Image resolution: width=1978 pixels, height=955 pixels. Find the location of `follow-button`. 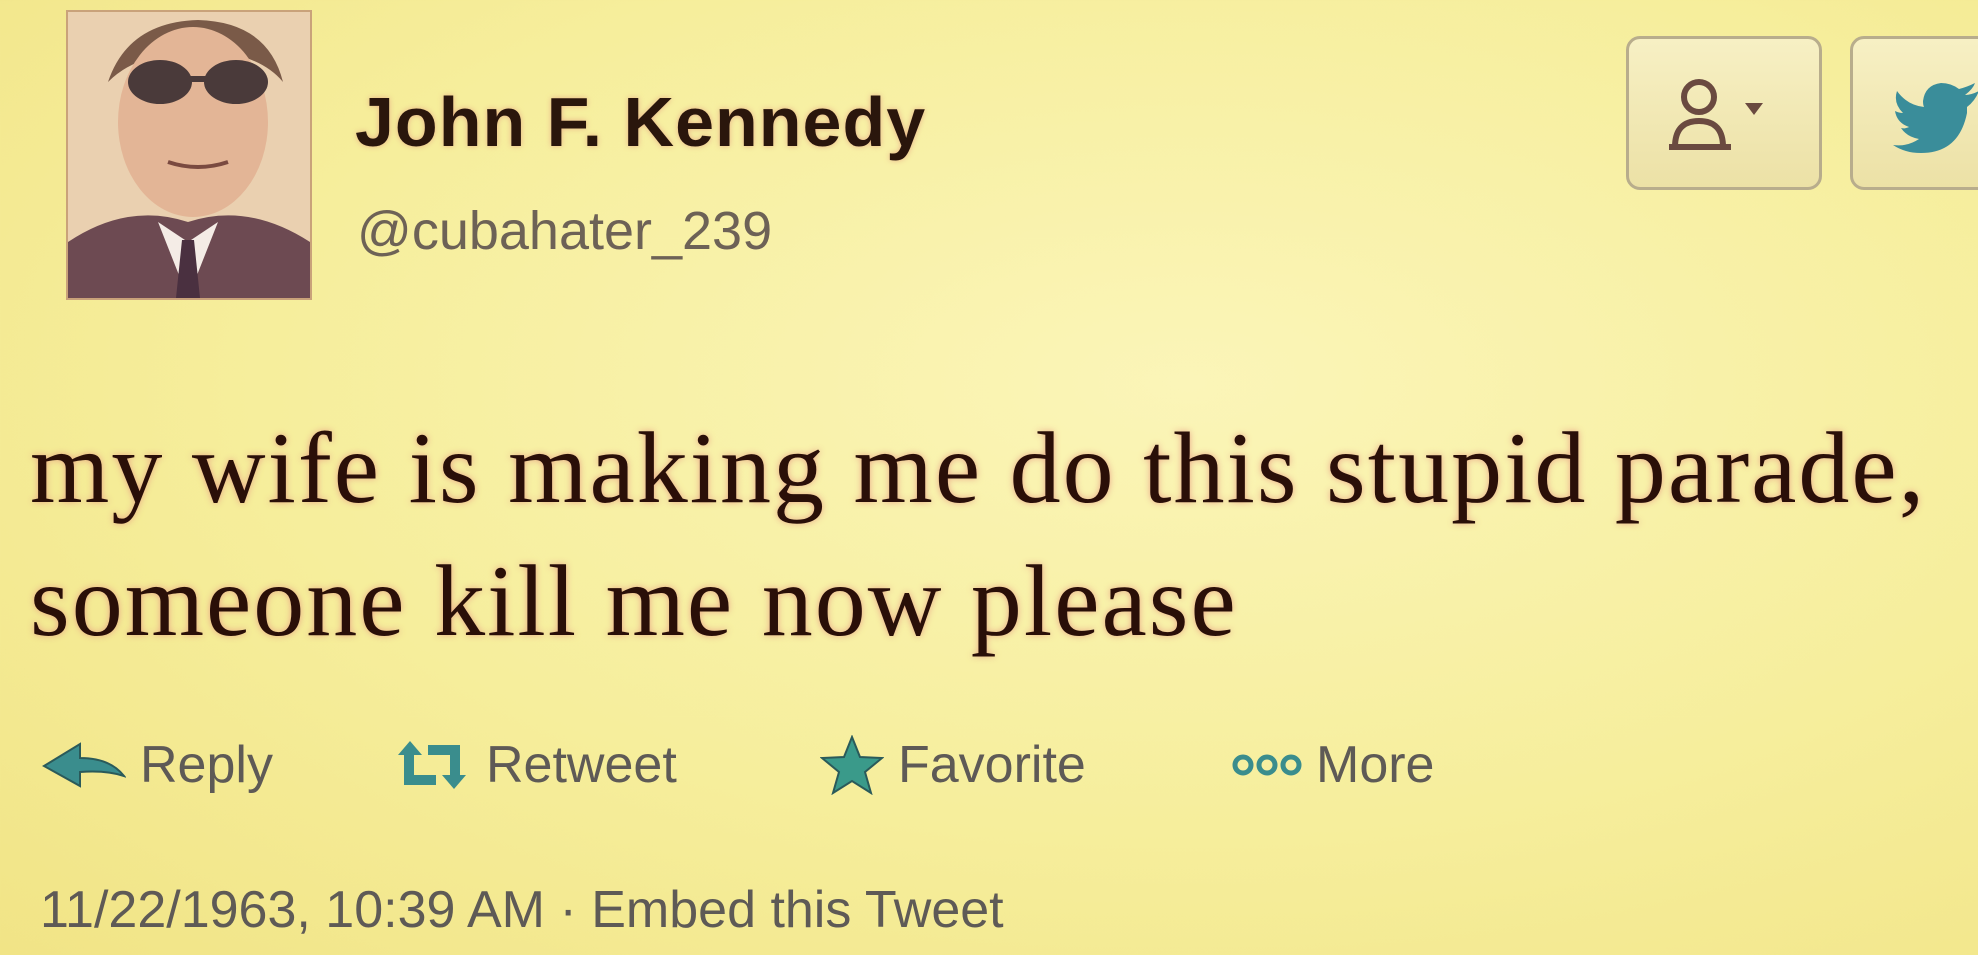

follow-button is located at coordinates (1724, 113).